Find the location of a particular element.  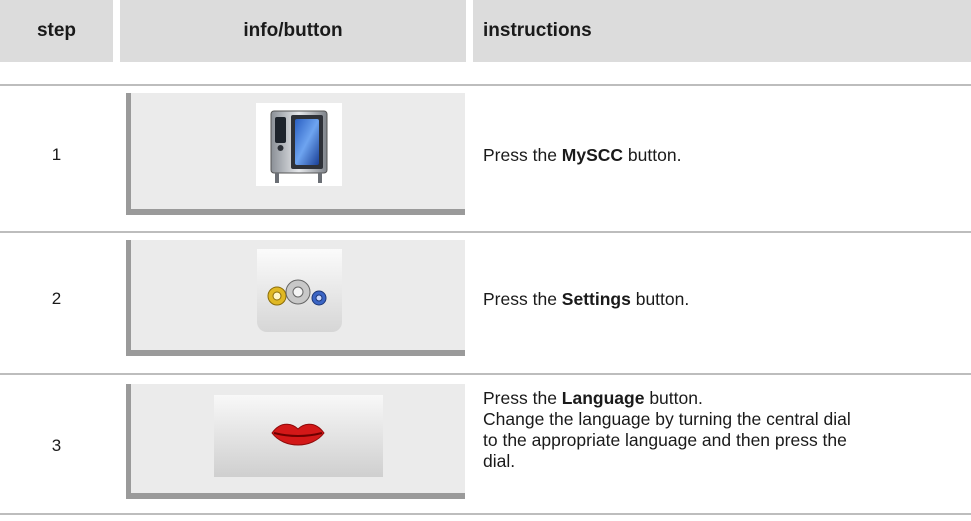

instruction-3-line-4: dial. is located at coordinates (499, 461).